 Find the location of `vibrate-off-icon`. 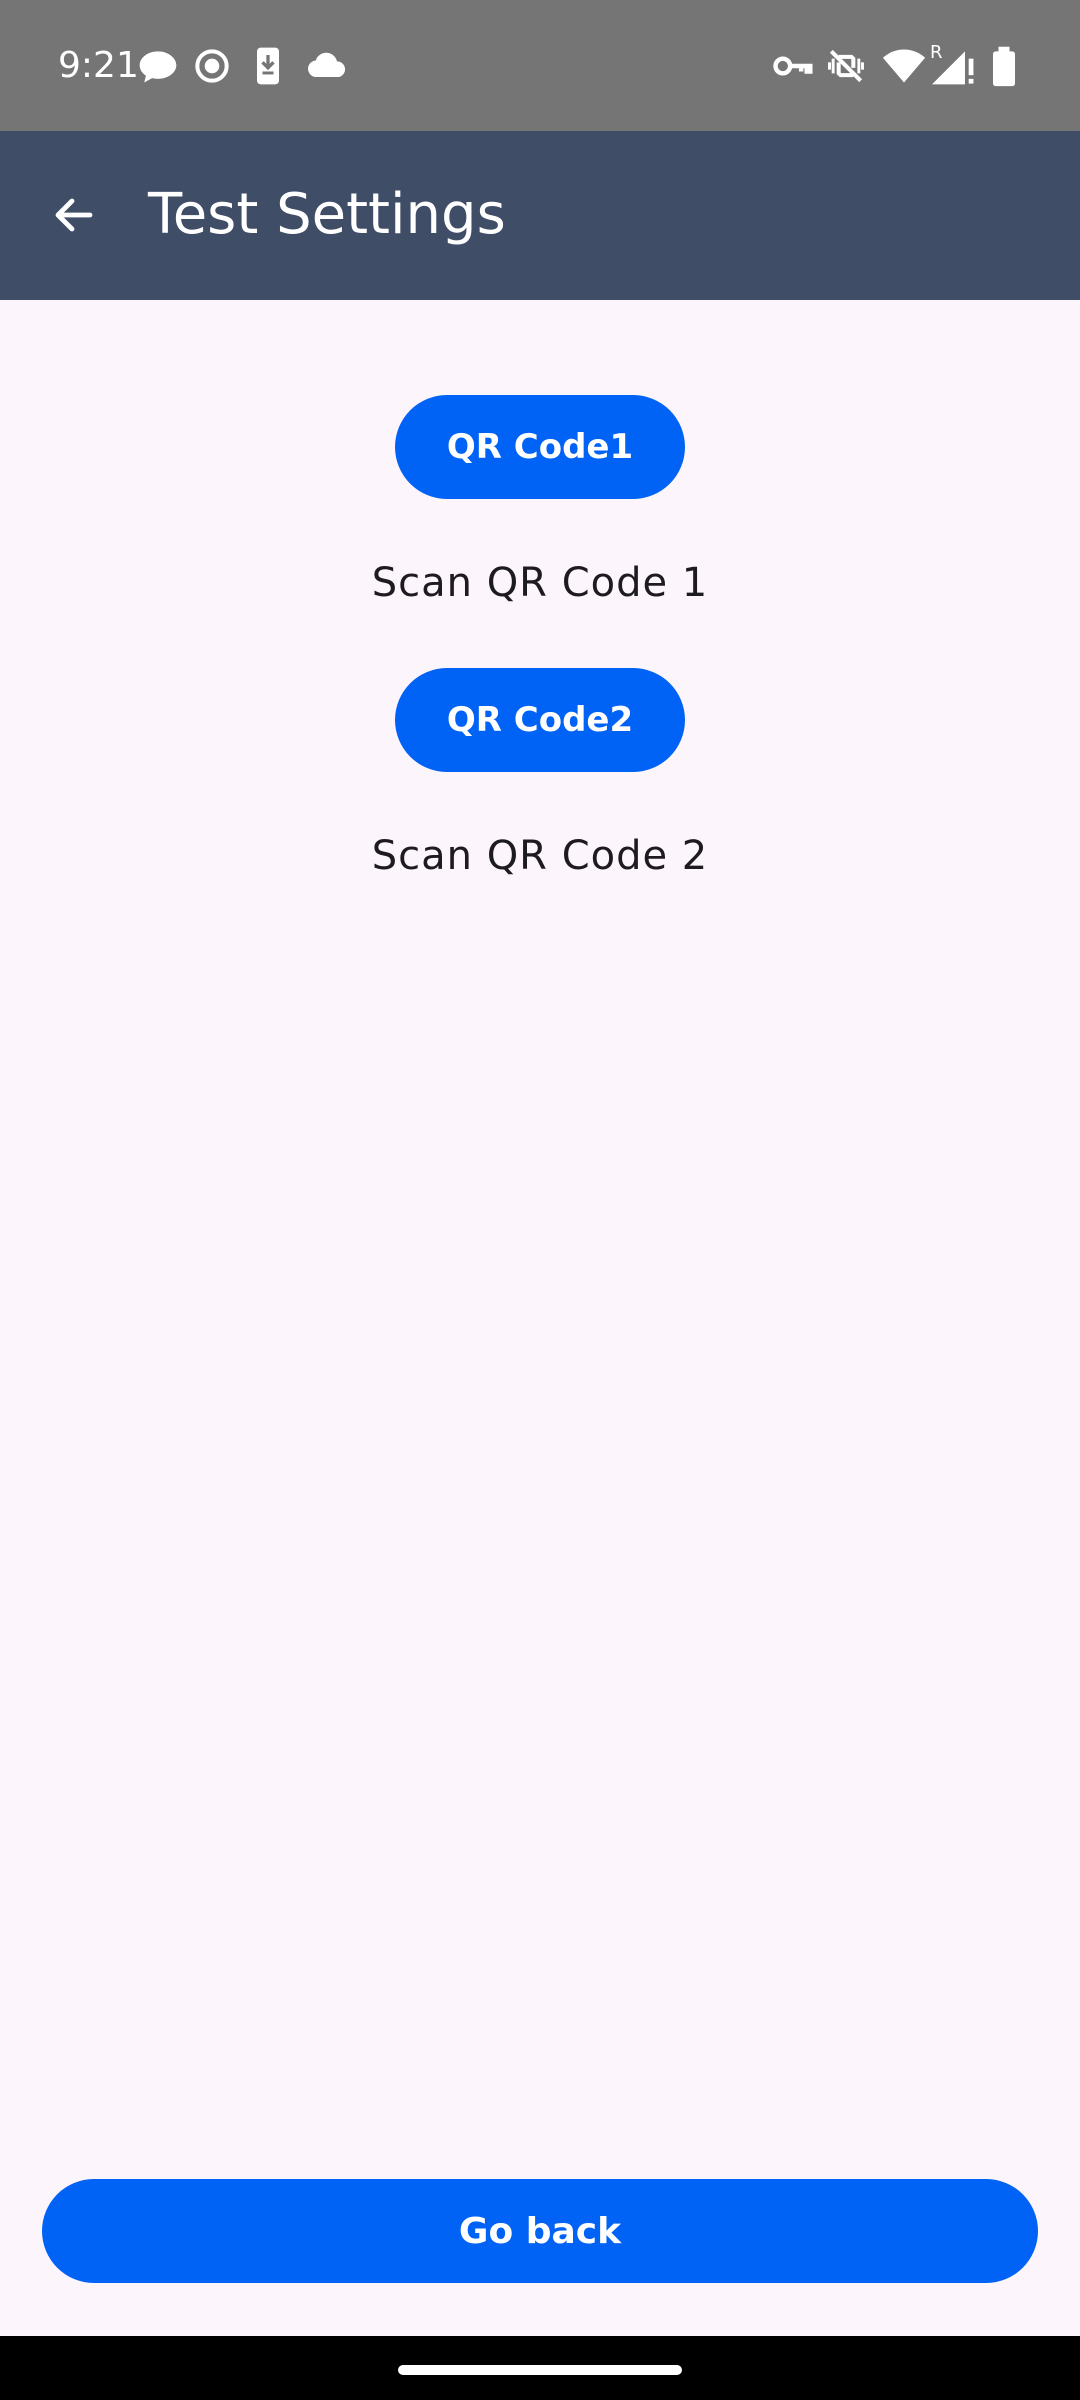

vibrate-off-icon is located at coordinates (846, 66).